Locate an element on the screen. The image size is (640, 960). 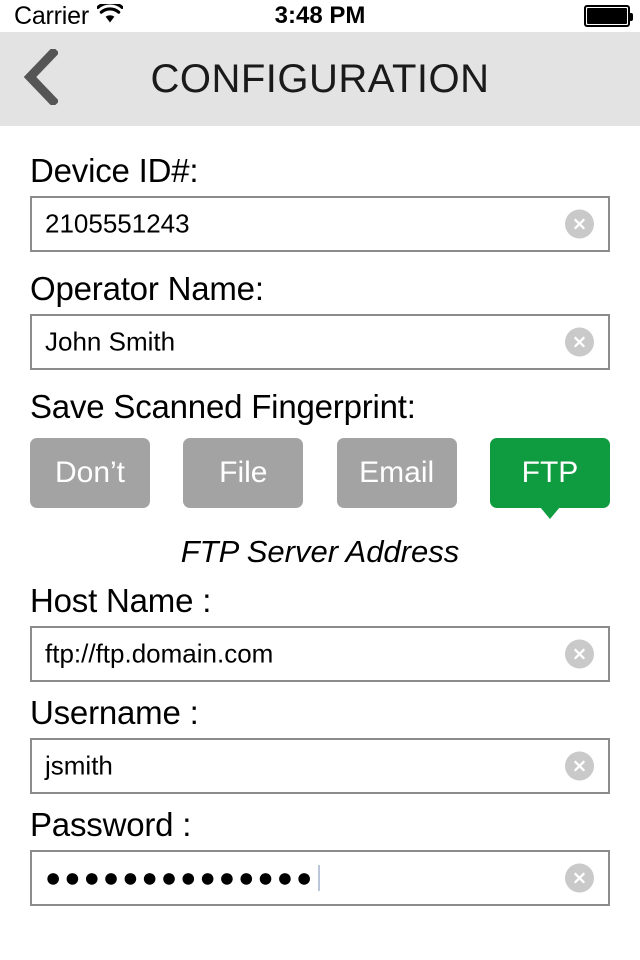
navigation-bar: CONFIGURATION is located at coordinates (320, 79).